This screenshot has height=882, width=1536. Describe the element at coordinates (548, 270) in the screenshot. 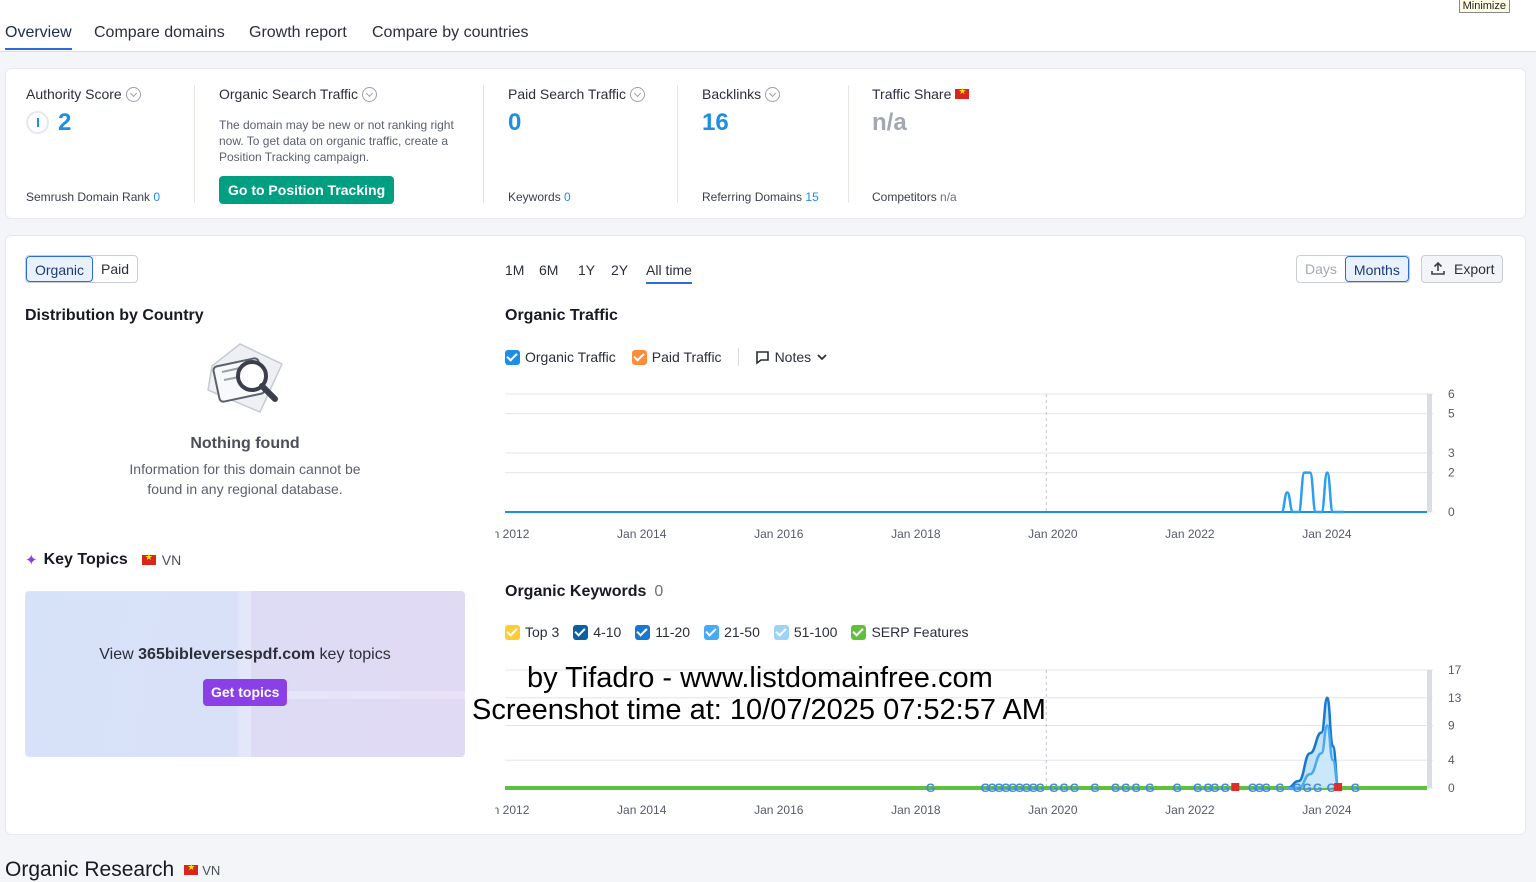

I see `range-6m: 6M` at that location.